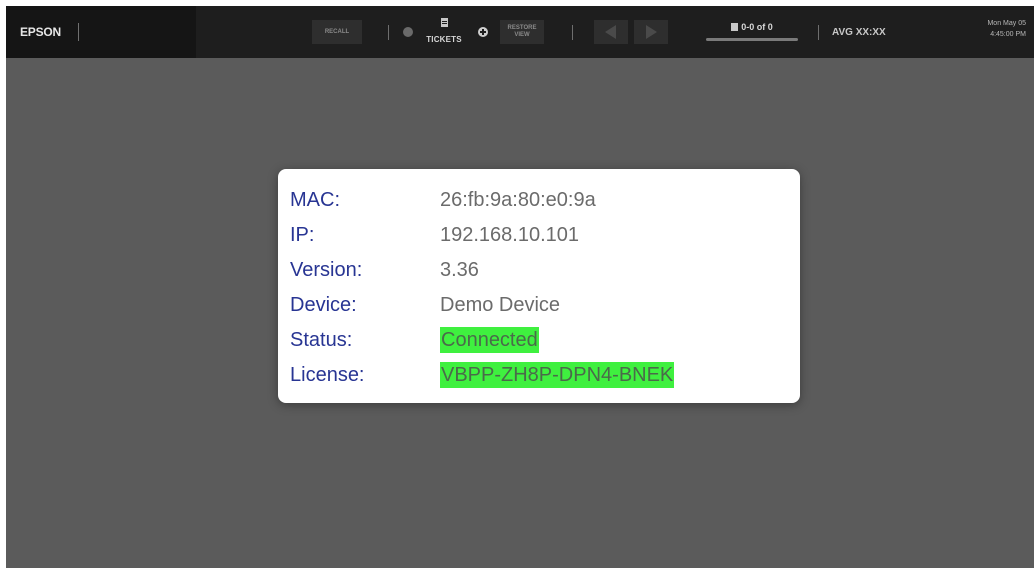  What do you see at coordinates (500, 305) in the screenshot?
I see `device-value: Demo Device` at bounding box center [500, 305].